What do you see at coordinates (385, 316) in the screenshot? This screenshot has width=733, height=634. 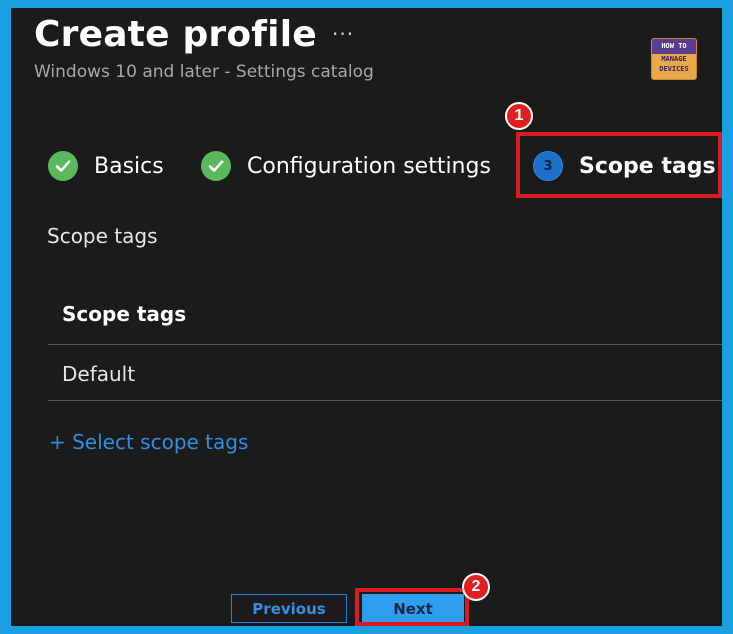 I see `table-header: Scope tags` at bounding box center [385, 316].